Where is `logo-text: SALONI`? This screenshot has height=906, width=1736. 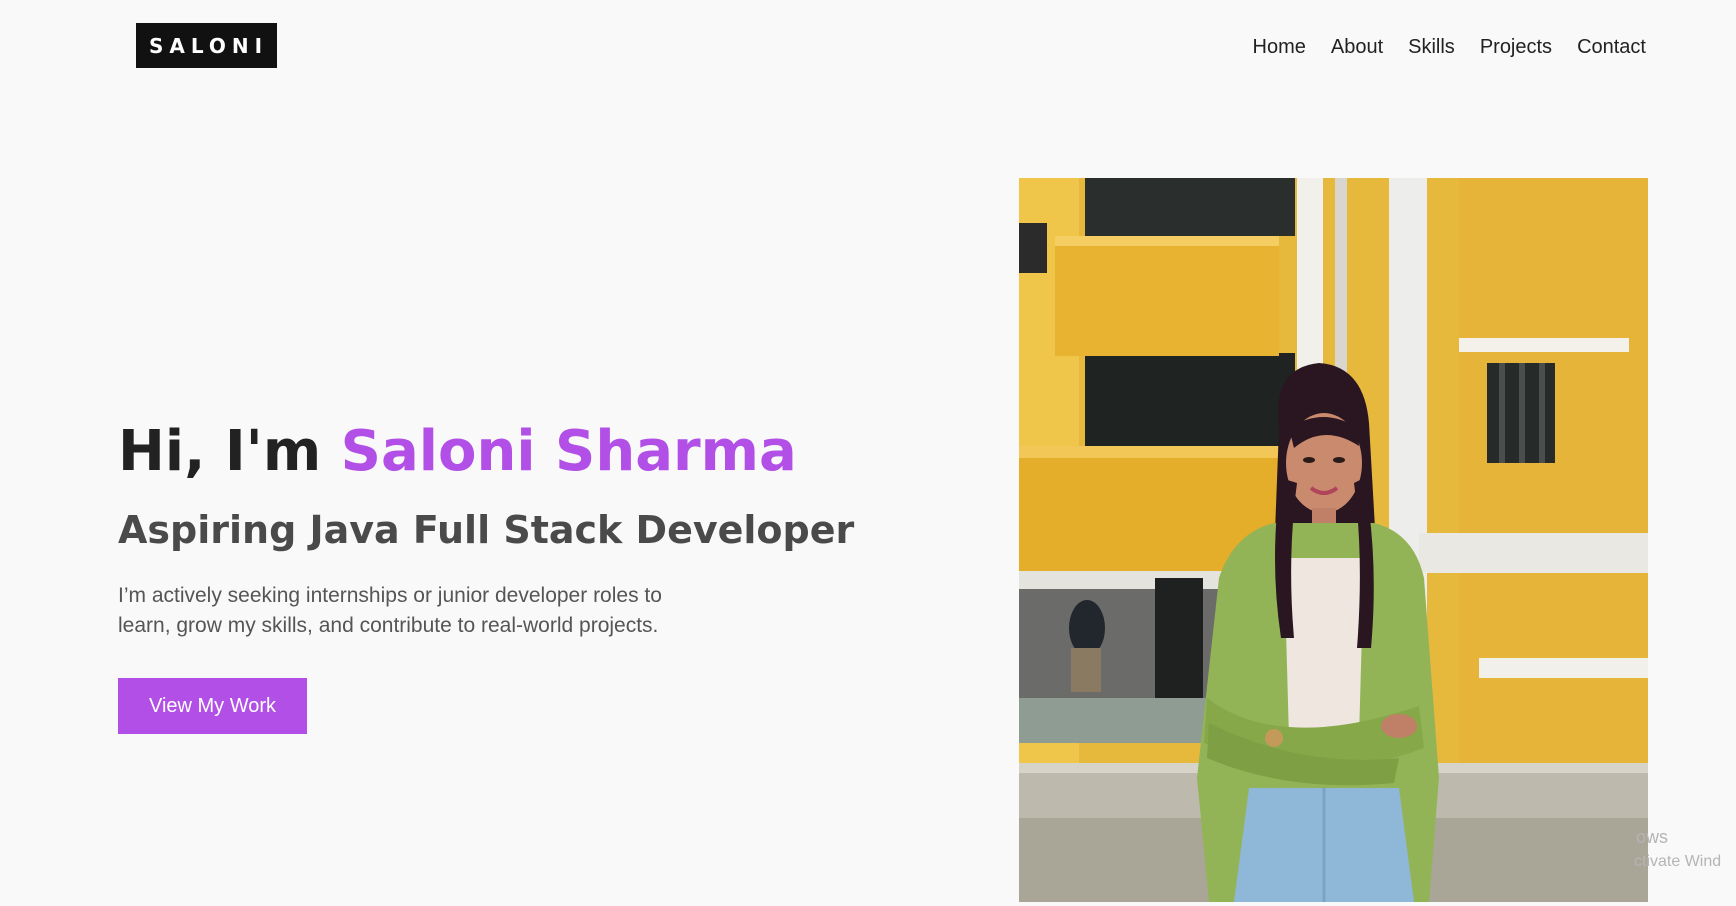 logo-text: SALONI is located at coordinates (208, 45).